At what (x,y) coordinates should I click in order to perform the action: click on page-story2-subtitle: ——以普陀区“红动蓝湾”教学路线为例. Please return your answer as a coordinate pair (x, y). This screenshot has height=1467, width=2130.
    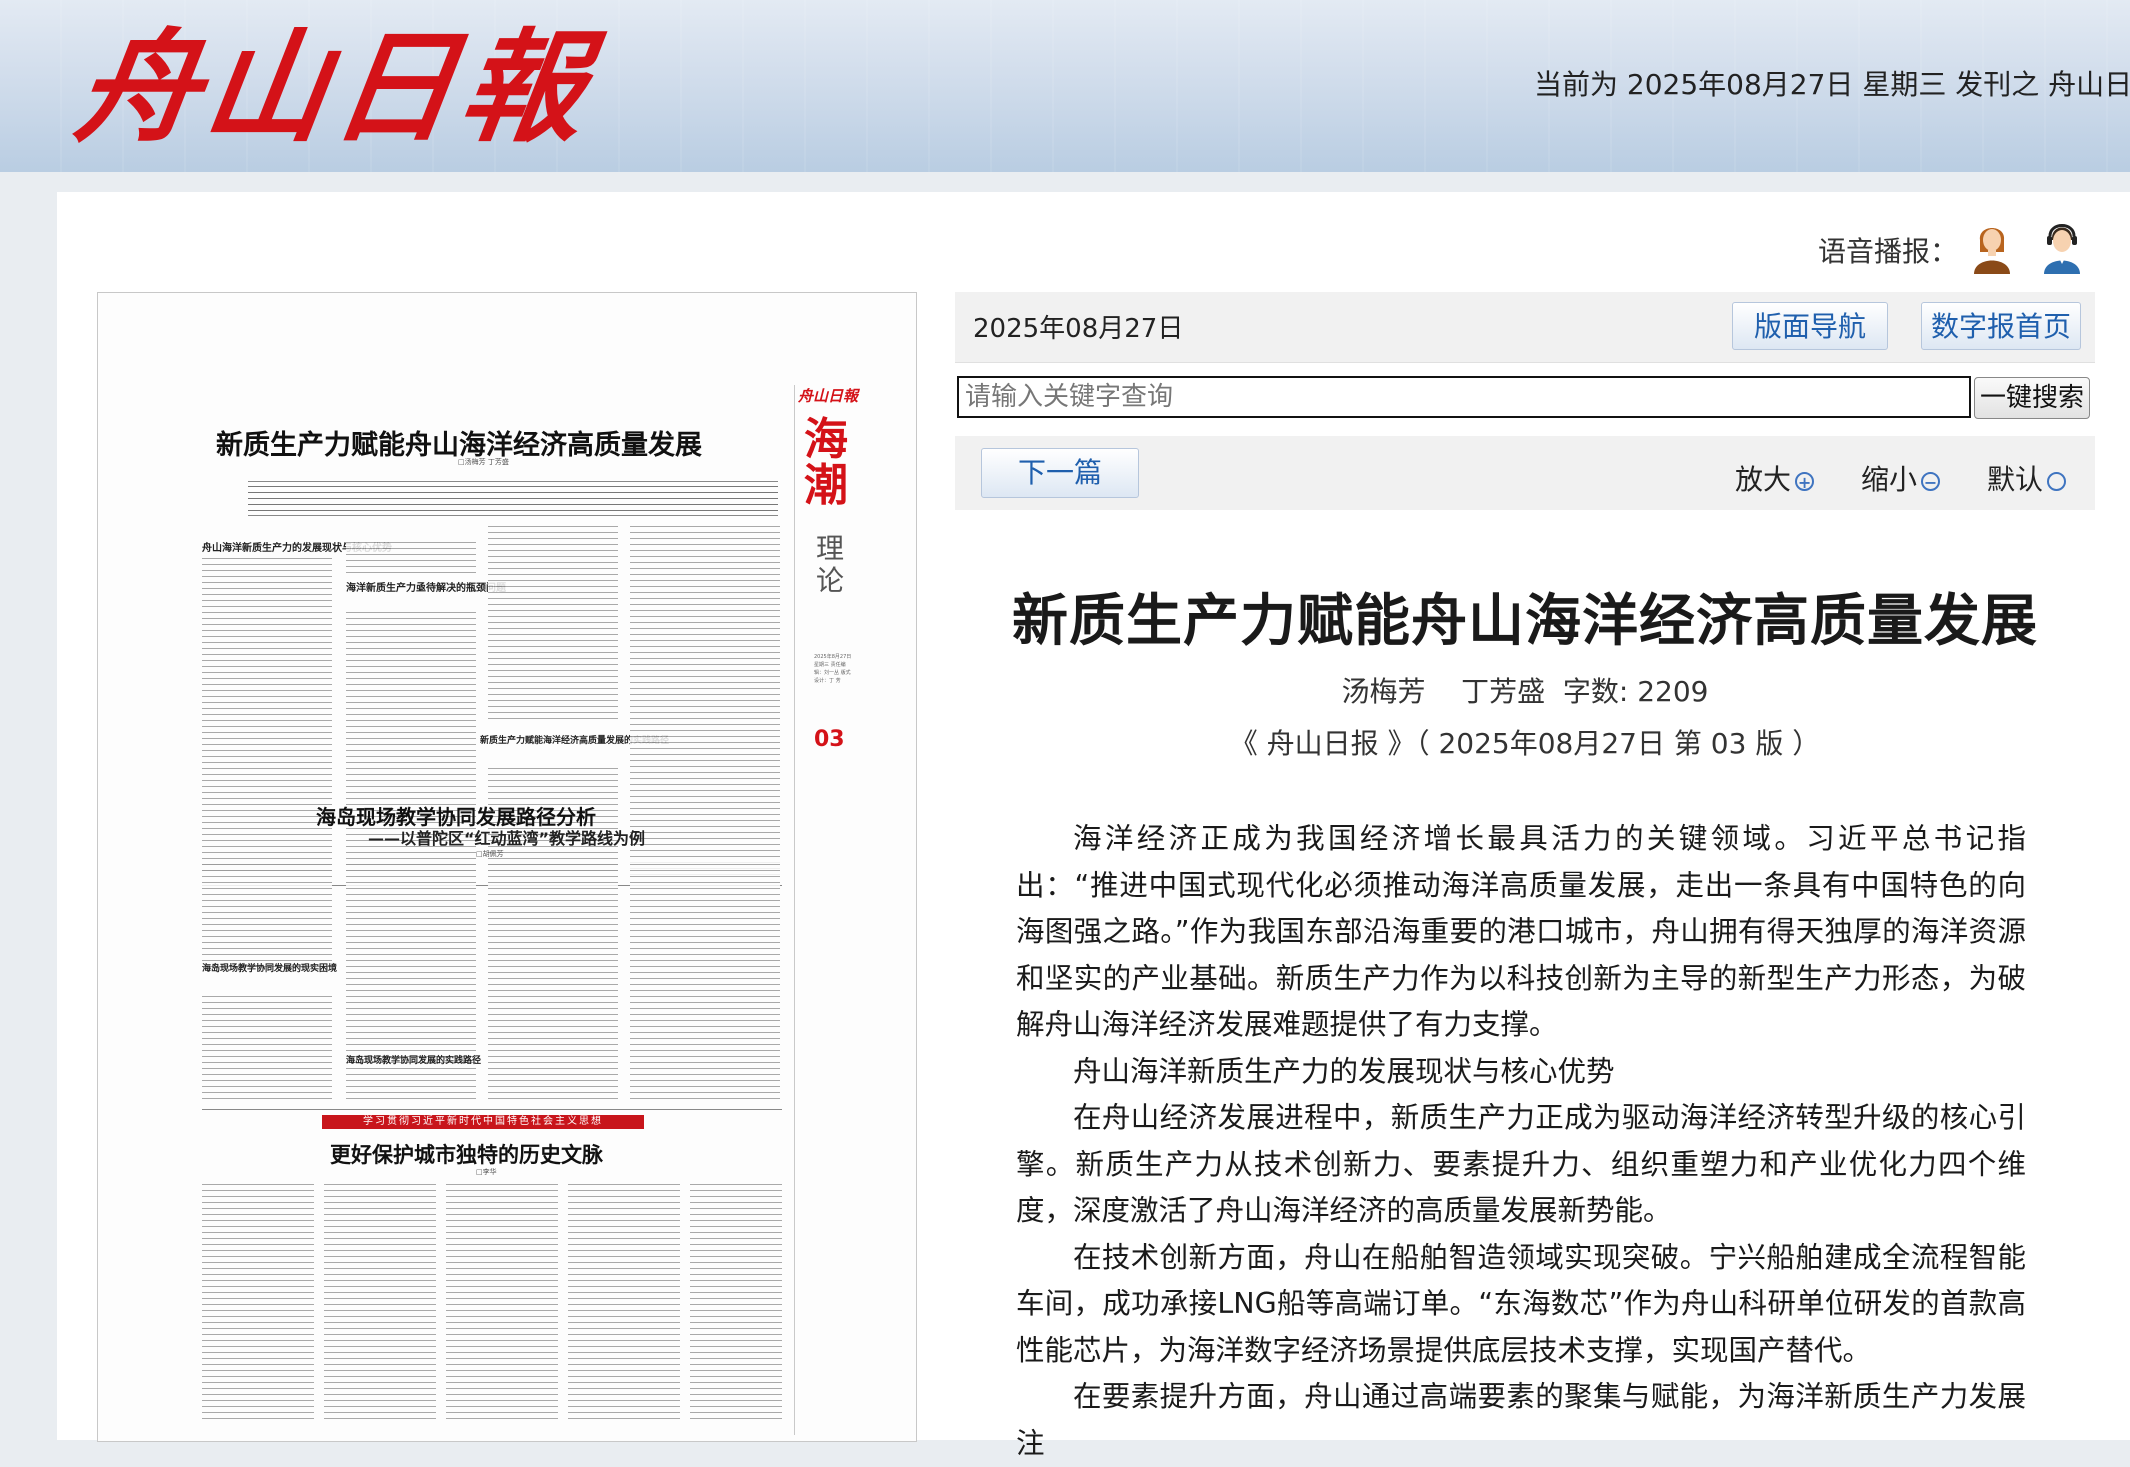
    Looking at the image, I should click on (507, 838).